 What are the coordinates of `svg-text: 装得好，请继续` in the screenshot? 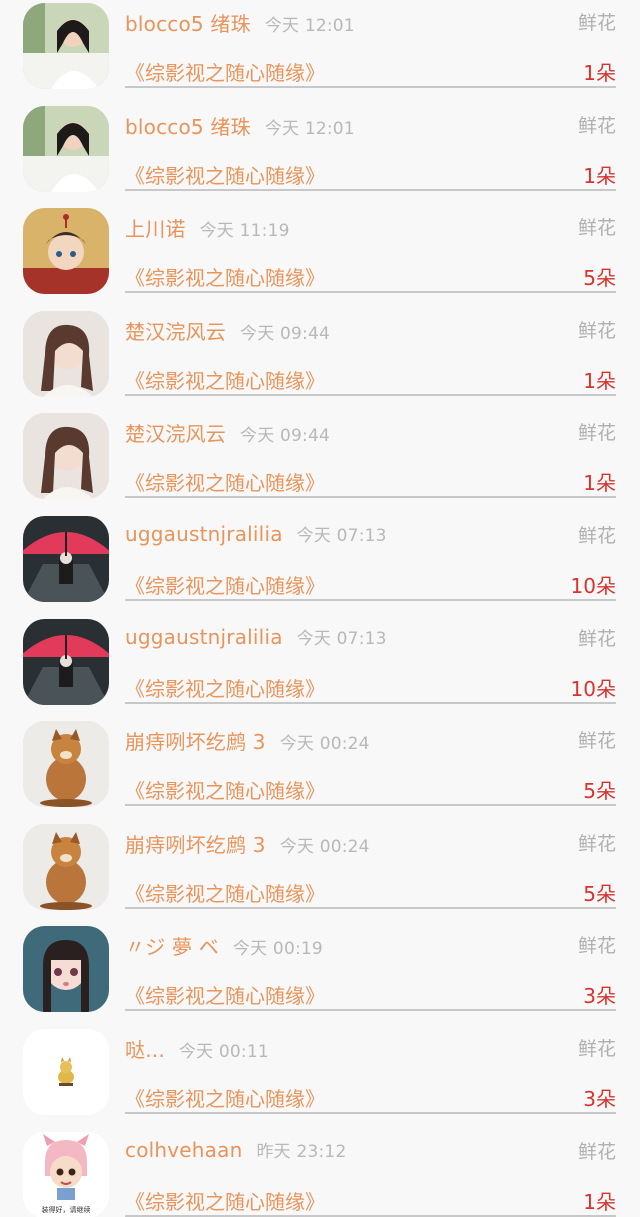 It's located at (66, 1209).